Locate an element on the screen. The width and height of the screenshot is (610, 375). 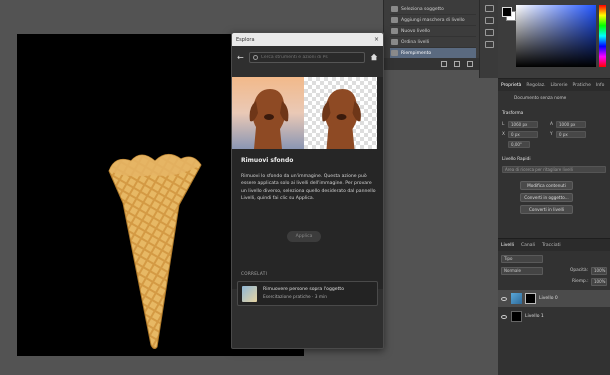
tab-adjustments: Regolaz. is located at coordinates (535, 85).